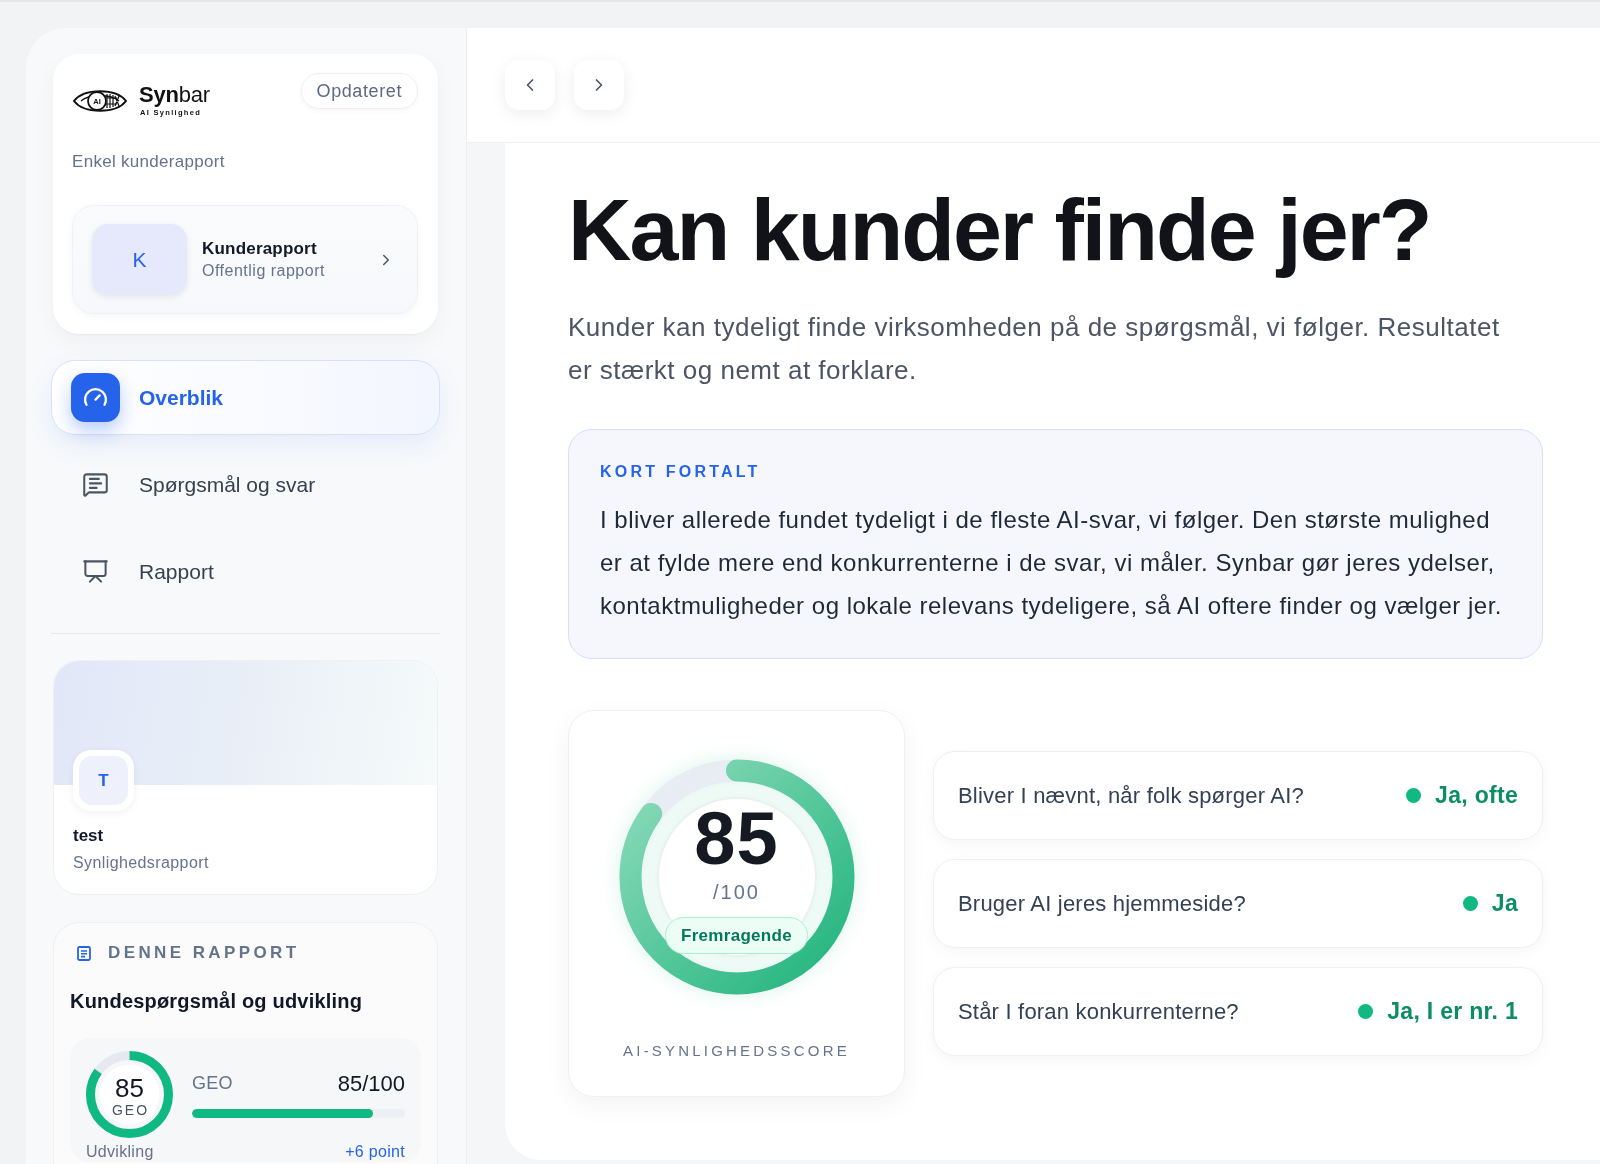  I want to click on chat-lines-icon, so click(95, 484).